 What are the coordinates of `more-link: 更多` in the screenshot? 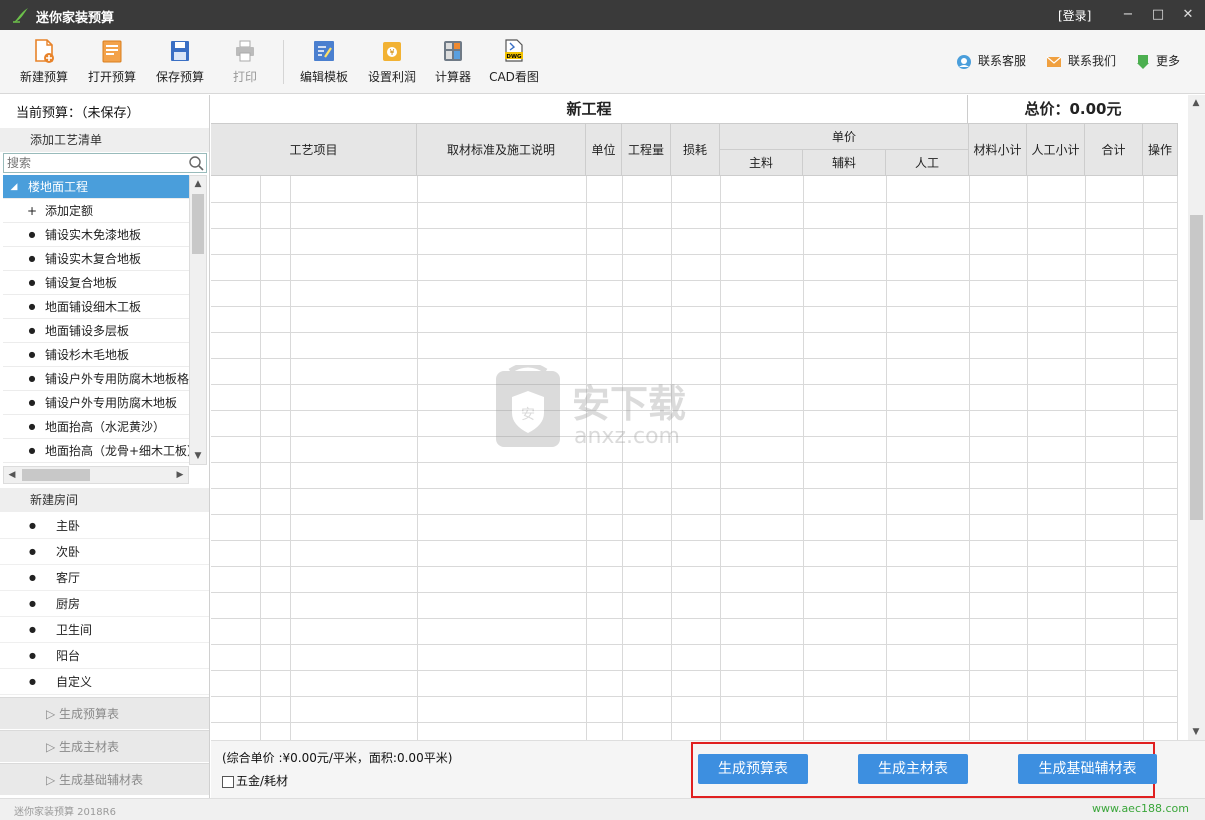 It's located at (1158, 61).